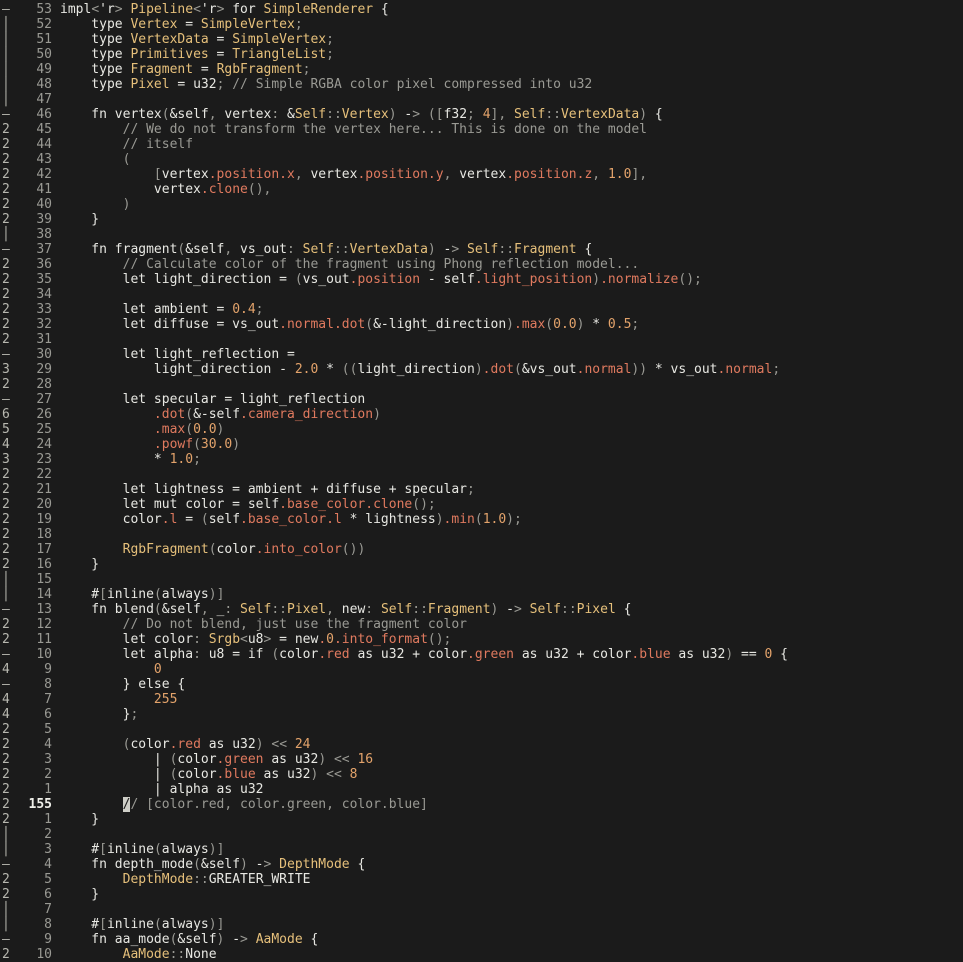 The height and width of the screenshot is (962, 963). I want to click on code-text: let ambient = 0.4;, so click(158, 309).